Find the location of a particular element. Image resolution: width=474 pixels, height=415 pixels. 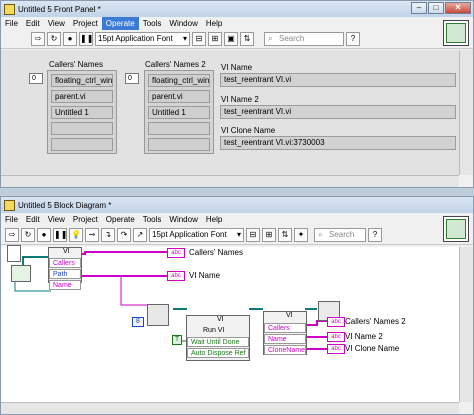

name-to-open-wire is located at coordinates (116, 290).